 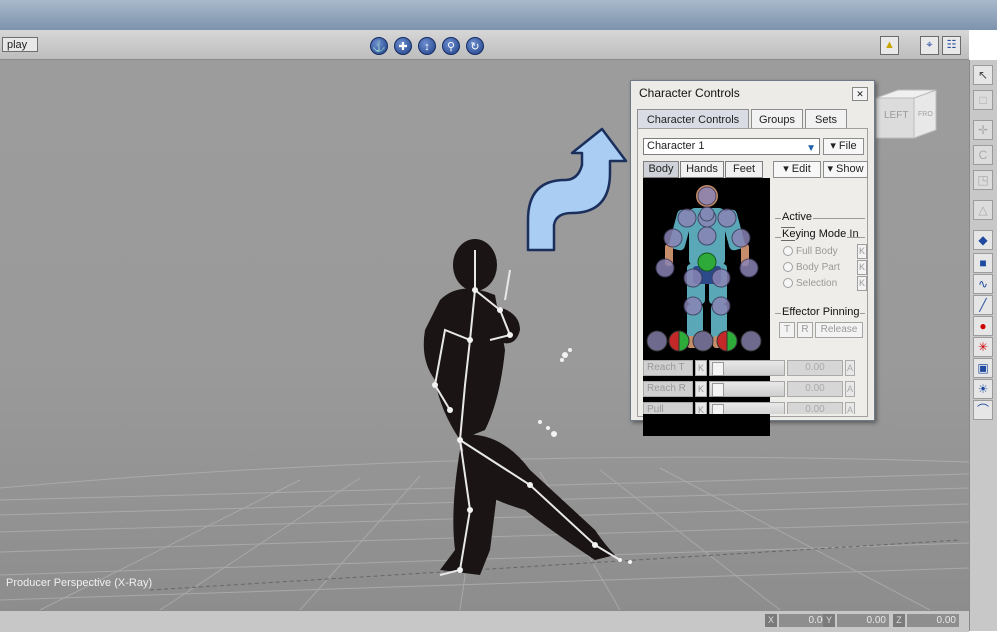 What do you see at coordinates (817, 251) in the screenshot?
I see `full-body-label: Full Body` at bounding box center [817, 251].